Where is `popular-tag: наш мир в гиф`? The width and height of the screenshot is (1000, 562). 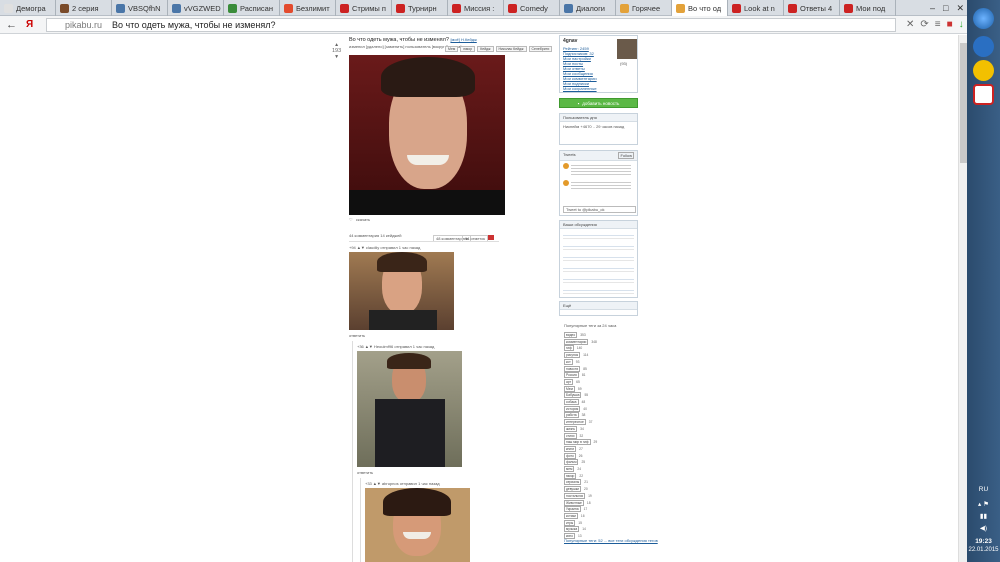 popular-tag: наш мир в гиф is located at coordinates (577, 442).